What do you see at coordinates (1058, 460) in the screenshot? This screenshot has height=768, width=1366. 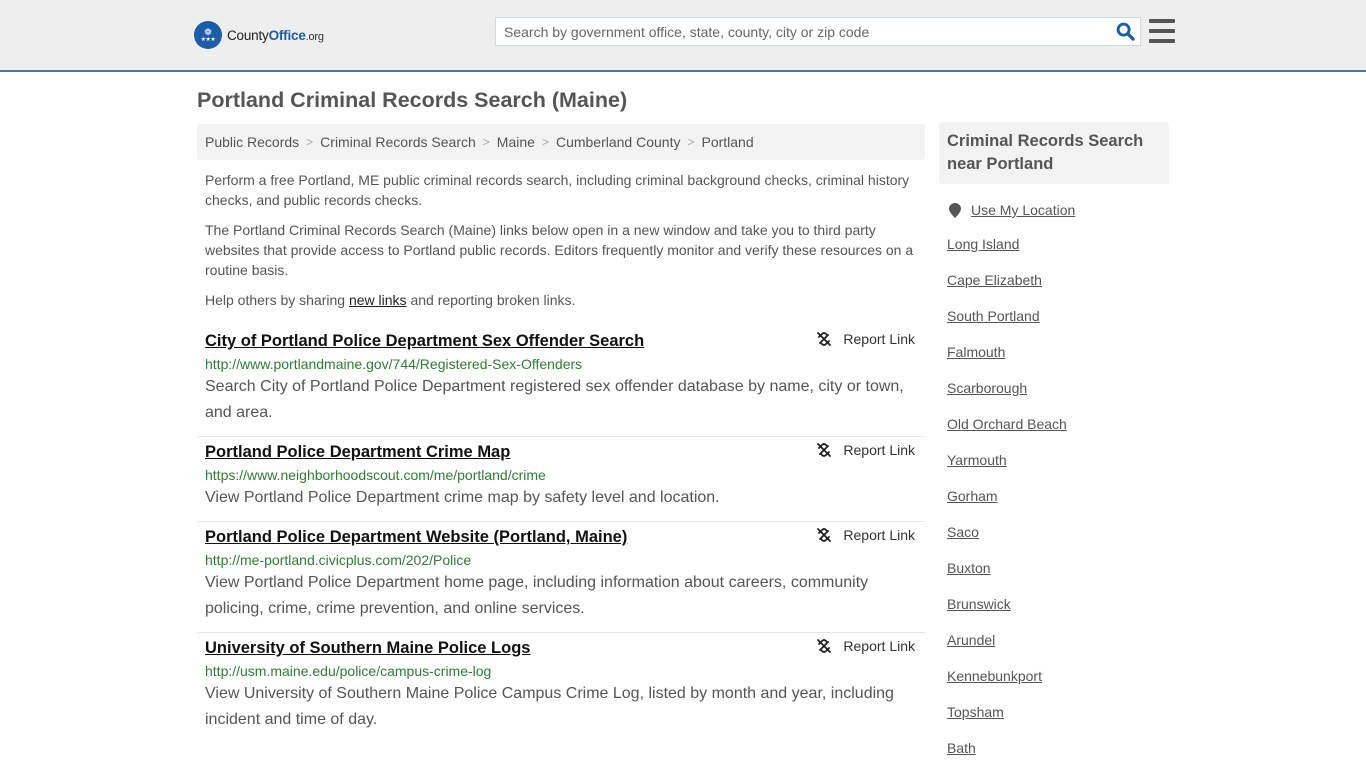 I see `nearby-item: Yarmouth` at bounding box center [1058, 460].